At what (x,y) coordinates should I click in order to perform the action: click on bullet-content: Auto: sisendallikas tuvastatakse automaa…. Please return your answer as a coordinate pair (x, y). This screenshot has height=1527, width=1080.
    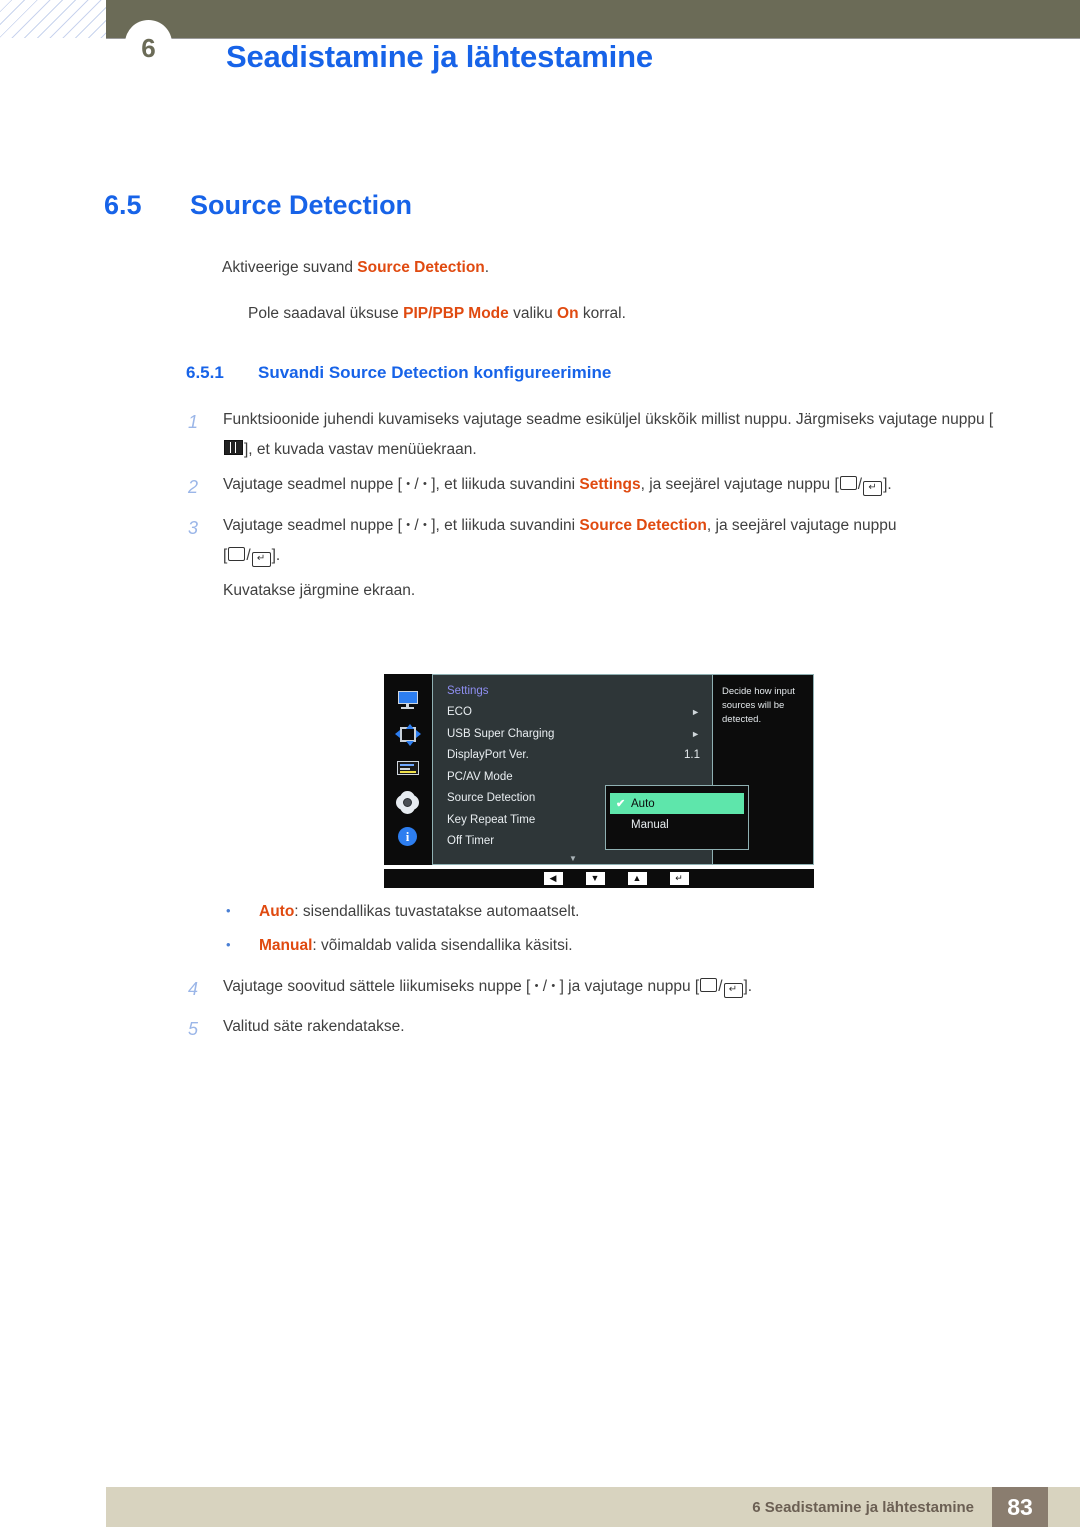
    Looking at the image, I should click on (419, 912).